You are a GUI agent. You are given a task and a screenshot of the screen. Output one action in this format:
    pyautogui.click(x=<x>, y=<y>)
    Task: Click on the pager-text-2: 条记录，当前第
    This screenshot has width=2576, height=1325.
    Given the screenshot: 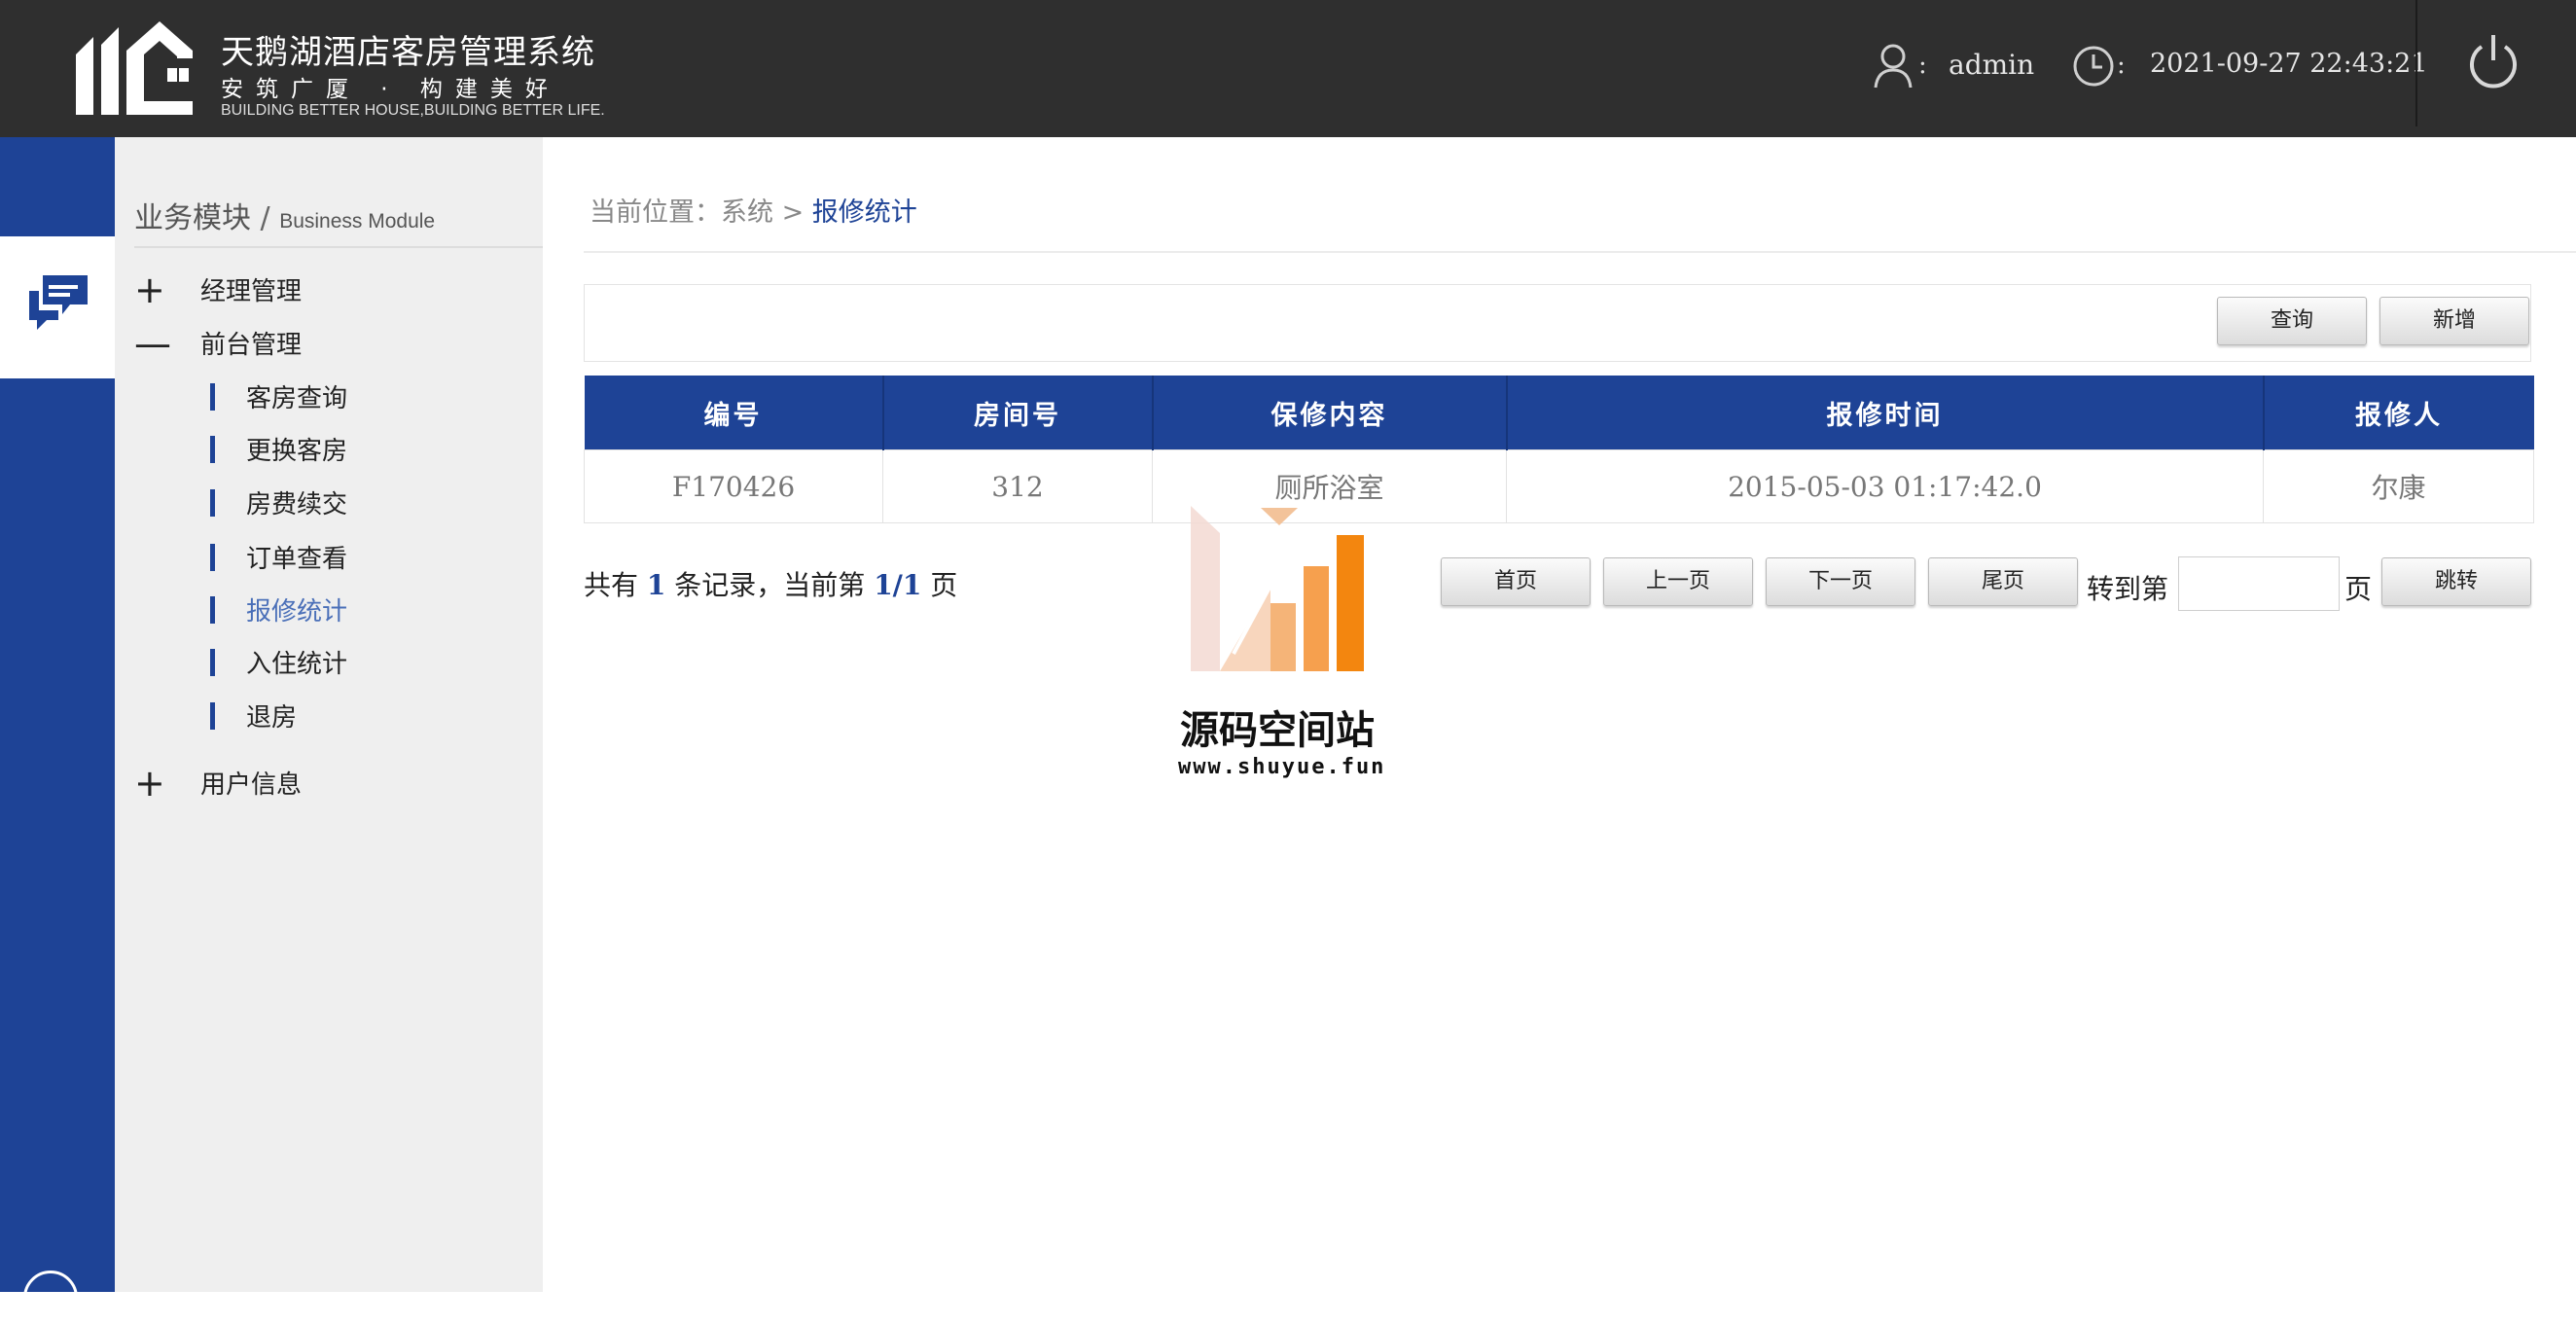 What is the action you would take?
    pyautogui.click(x=770, y=585)
    